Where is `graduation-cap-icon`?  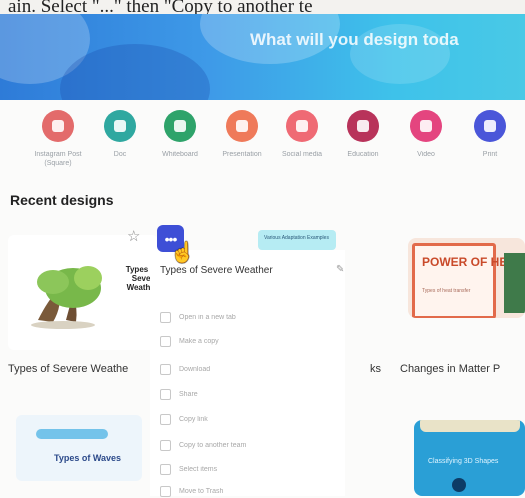 graduation-cap-icon is located at coordinates (363, 126).